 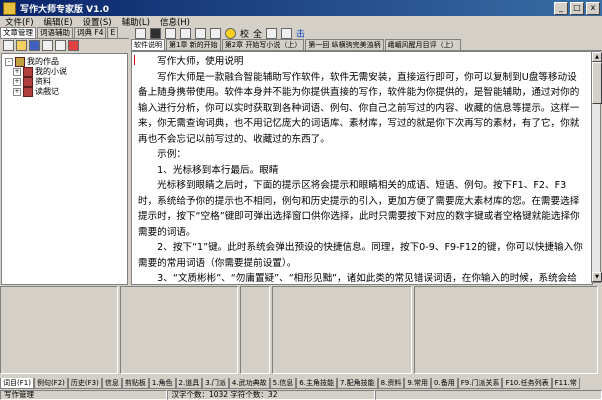 What do you see at coordinates (193, 44) in the screenshot?
I see `tab-chapter: 第1章 新的开始` at bounding box center [193, 44].